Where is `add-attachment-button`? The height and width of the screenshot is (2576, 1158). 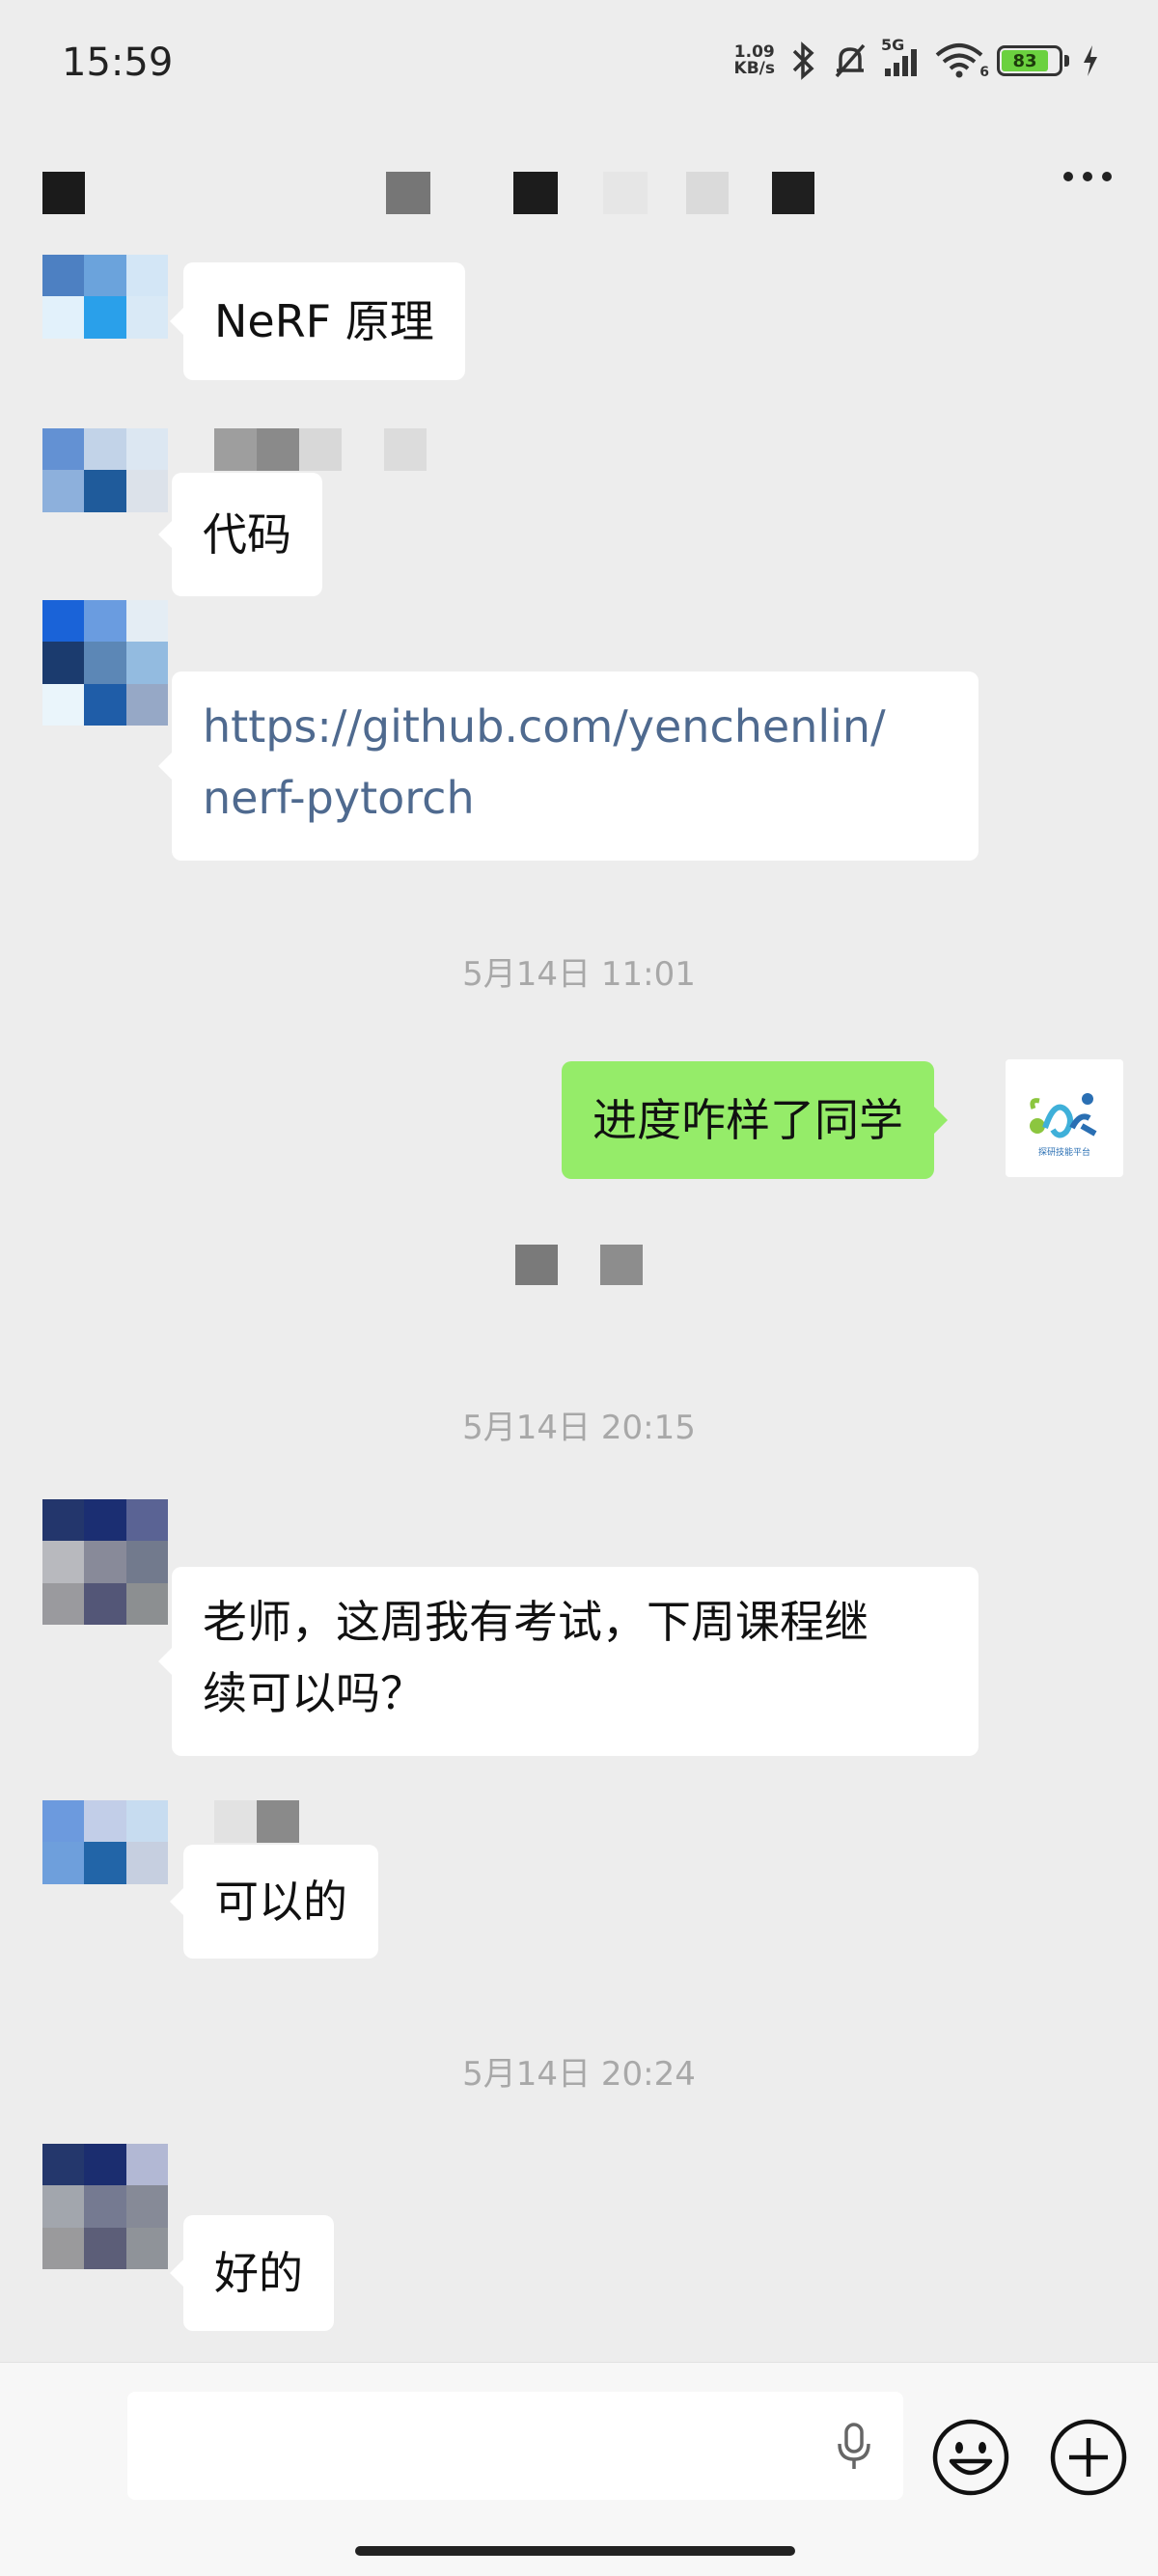
add-attachment-button is located at coordinates (1088, 2459).